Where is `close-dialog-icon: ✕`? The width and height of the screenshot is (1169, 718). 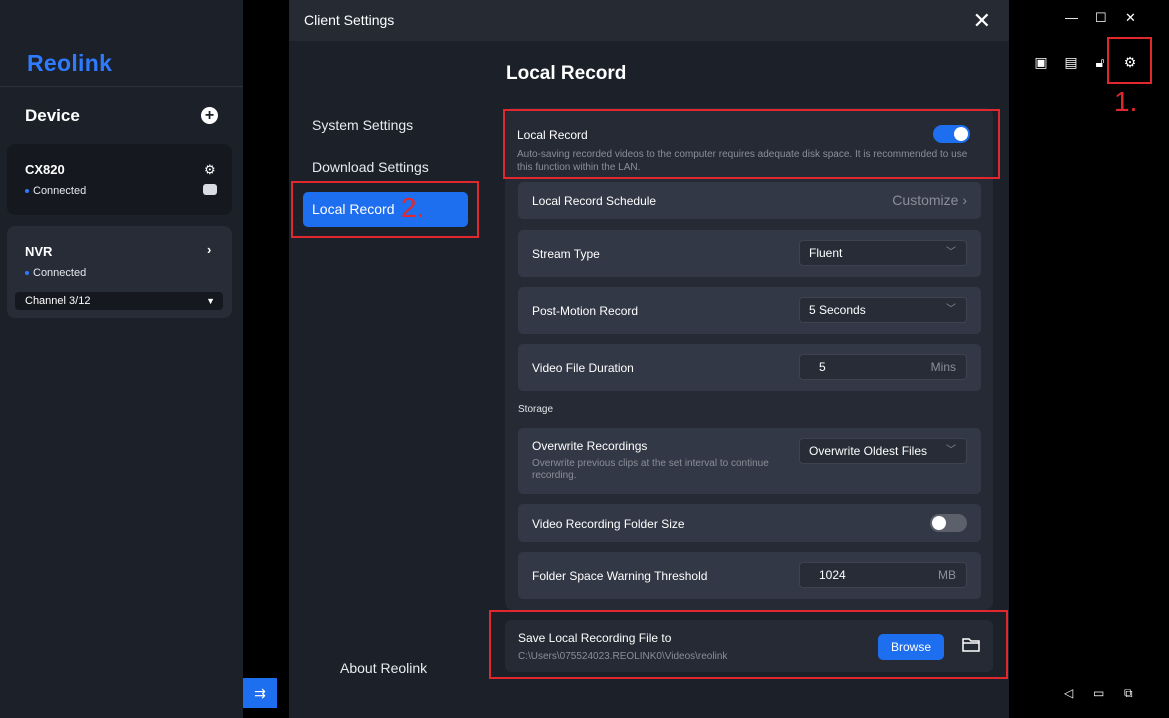 close-dialog-icon: ✕ is located at coordinates (982, 21).